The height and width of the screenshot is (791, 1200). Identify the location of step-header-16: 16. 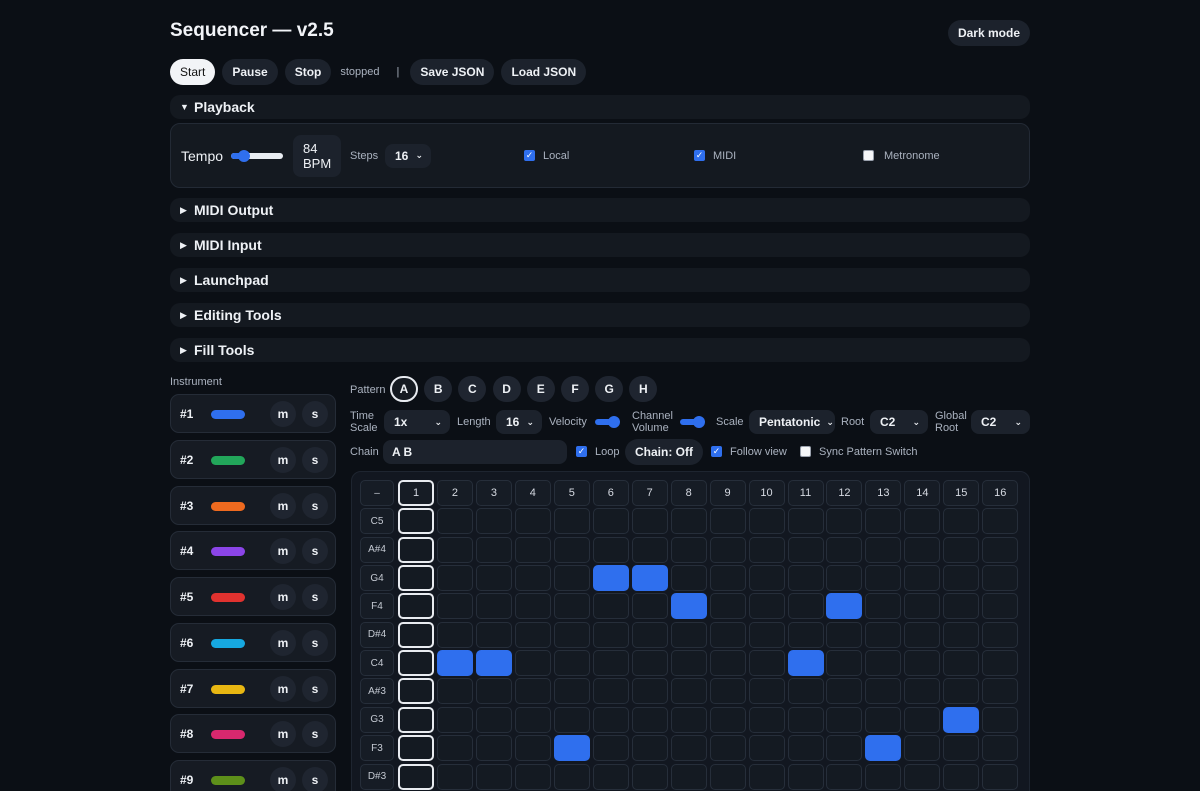
(1000, 493).